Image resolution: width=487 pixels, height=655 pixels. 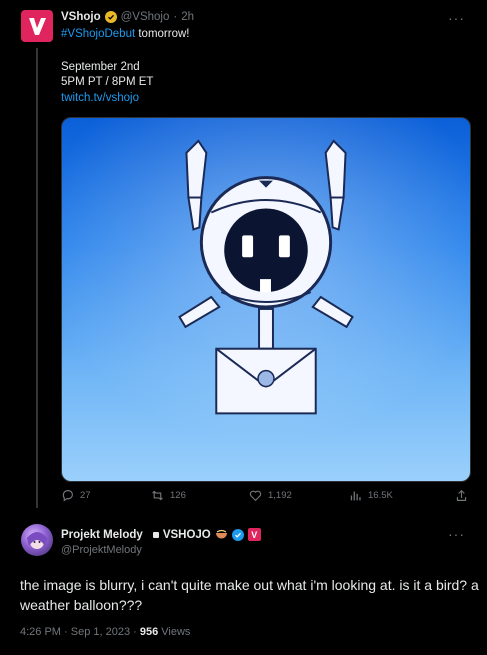 I want to click on retweet-count: 126, so click(x=178, y=495).